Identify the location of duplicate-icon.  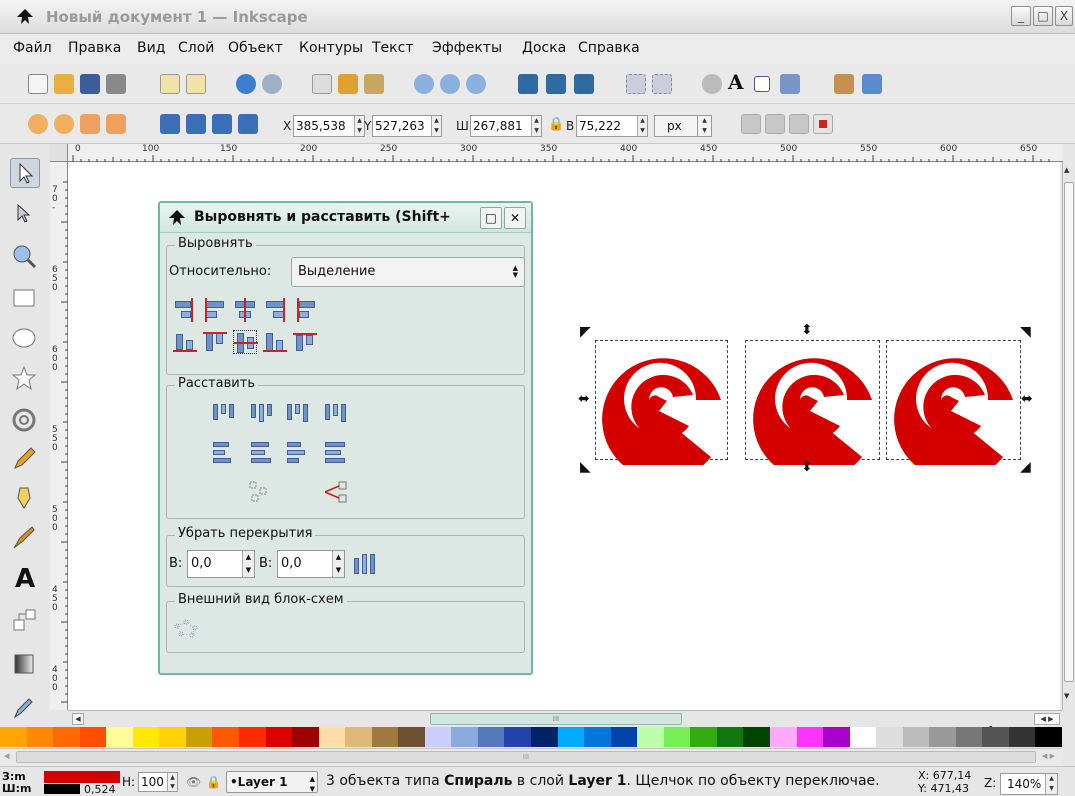
(528, 84).